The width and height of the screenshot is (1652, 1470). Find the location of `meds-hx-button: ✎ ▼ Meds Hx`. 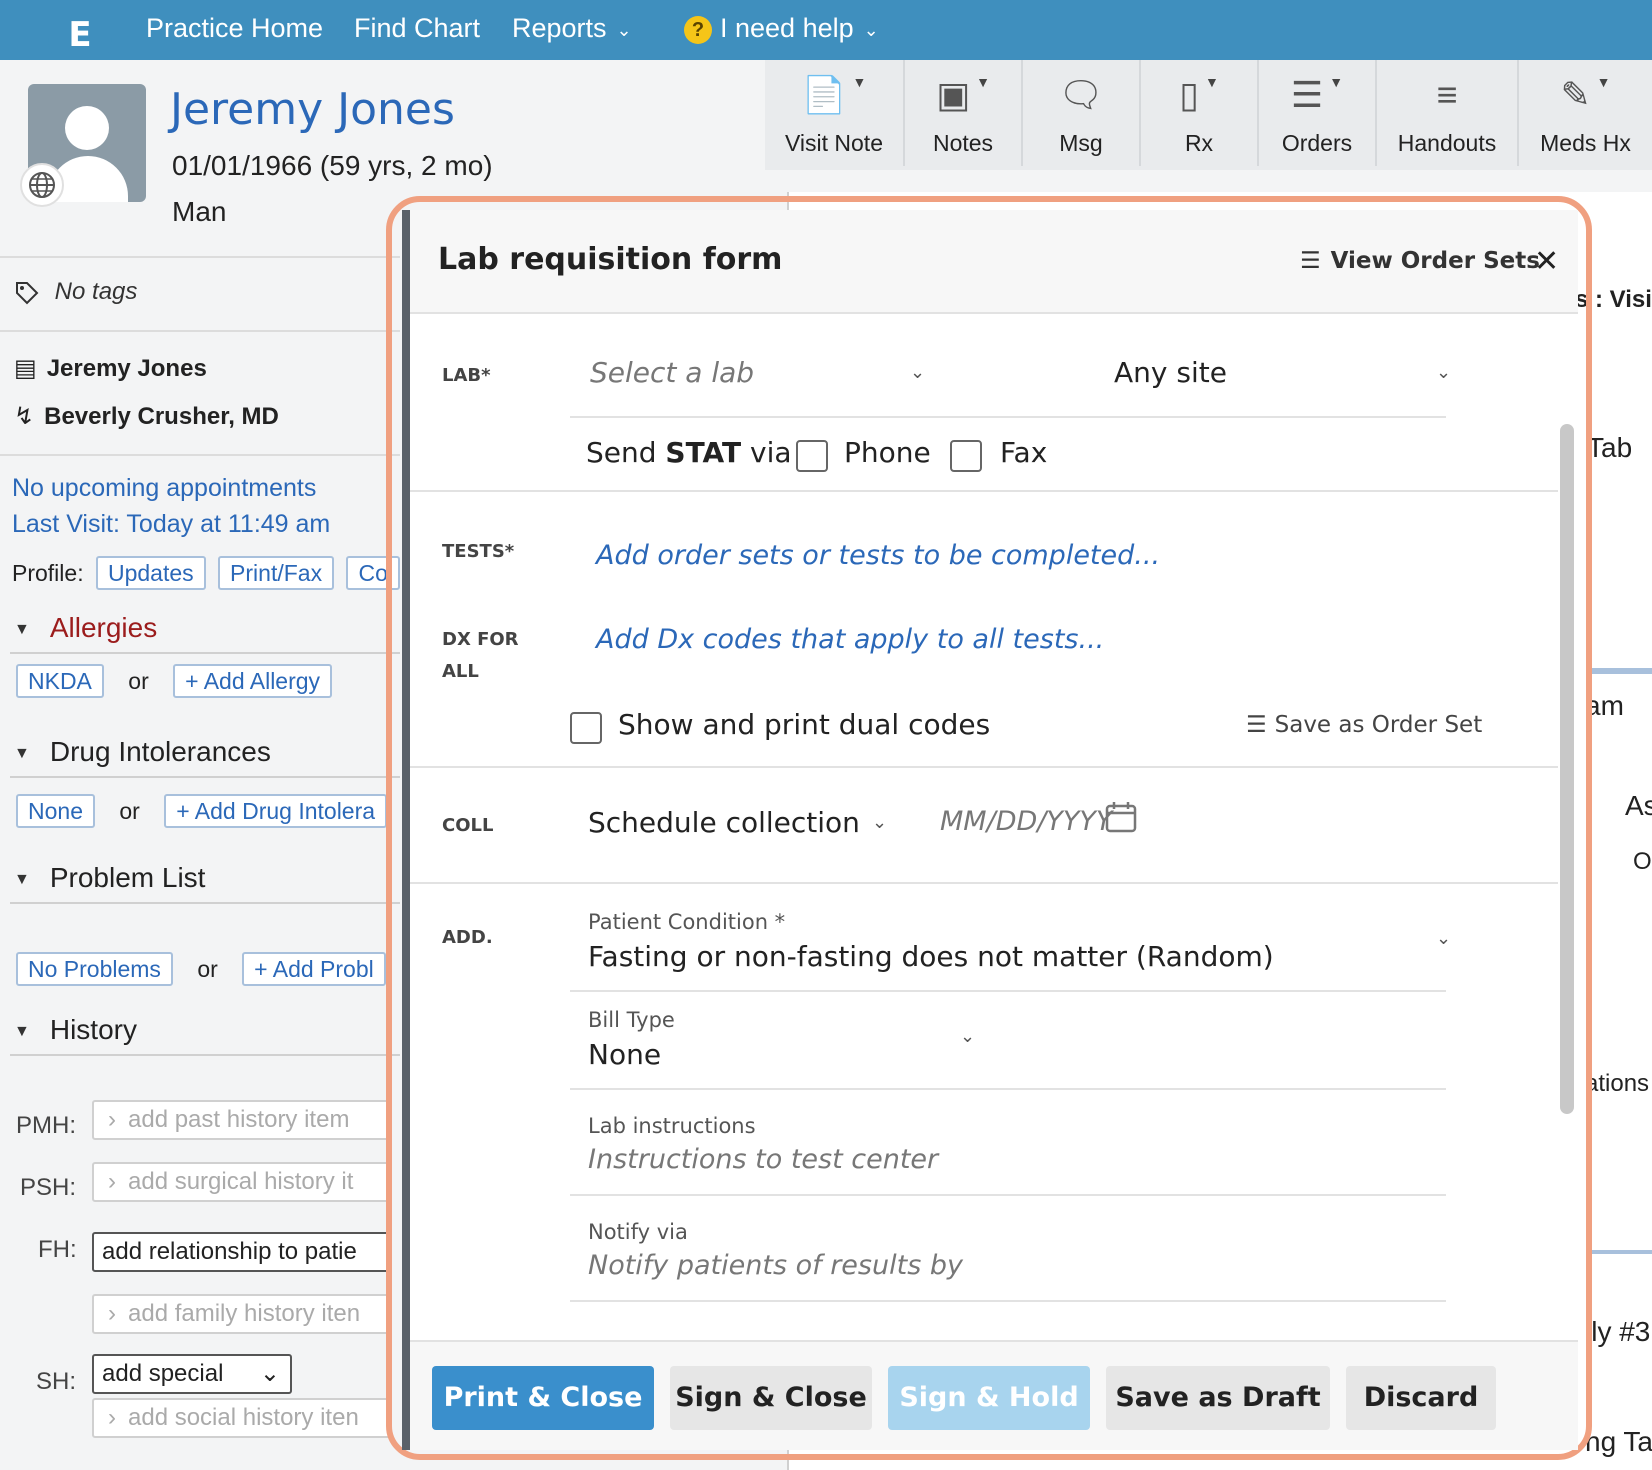

meds-hx-button: ✎ ▼ Meds Hx is located at coordinates (1585, 113).